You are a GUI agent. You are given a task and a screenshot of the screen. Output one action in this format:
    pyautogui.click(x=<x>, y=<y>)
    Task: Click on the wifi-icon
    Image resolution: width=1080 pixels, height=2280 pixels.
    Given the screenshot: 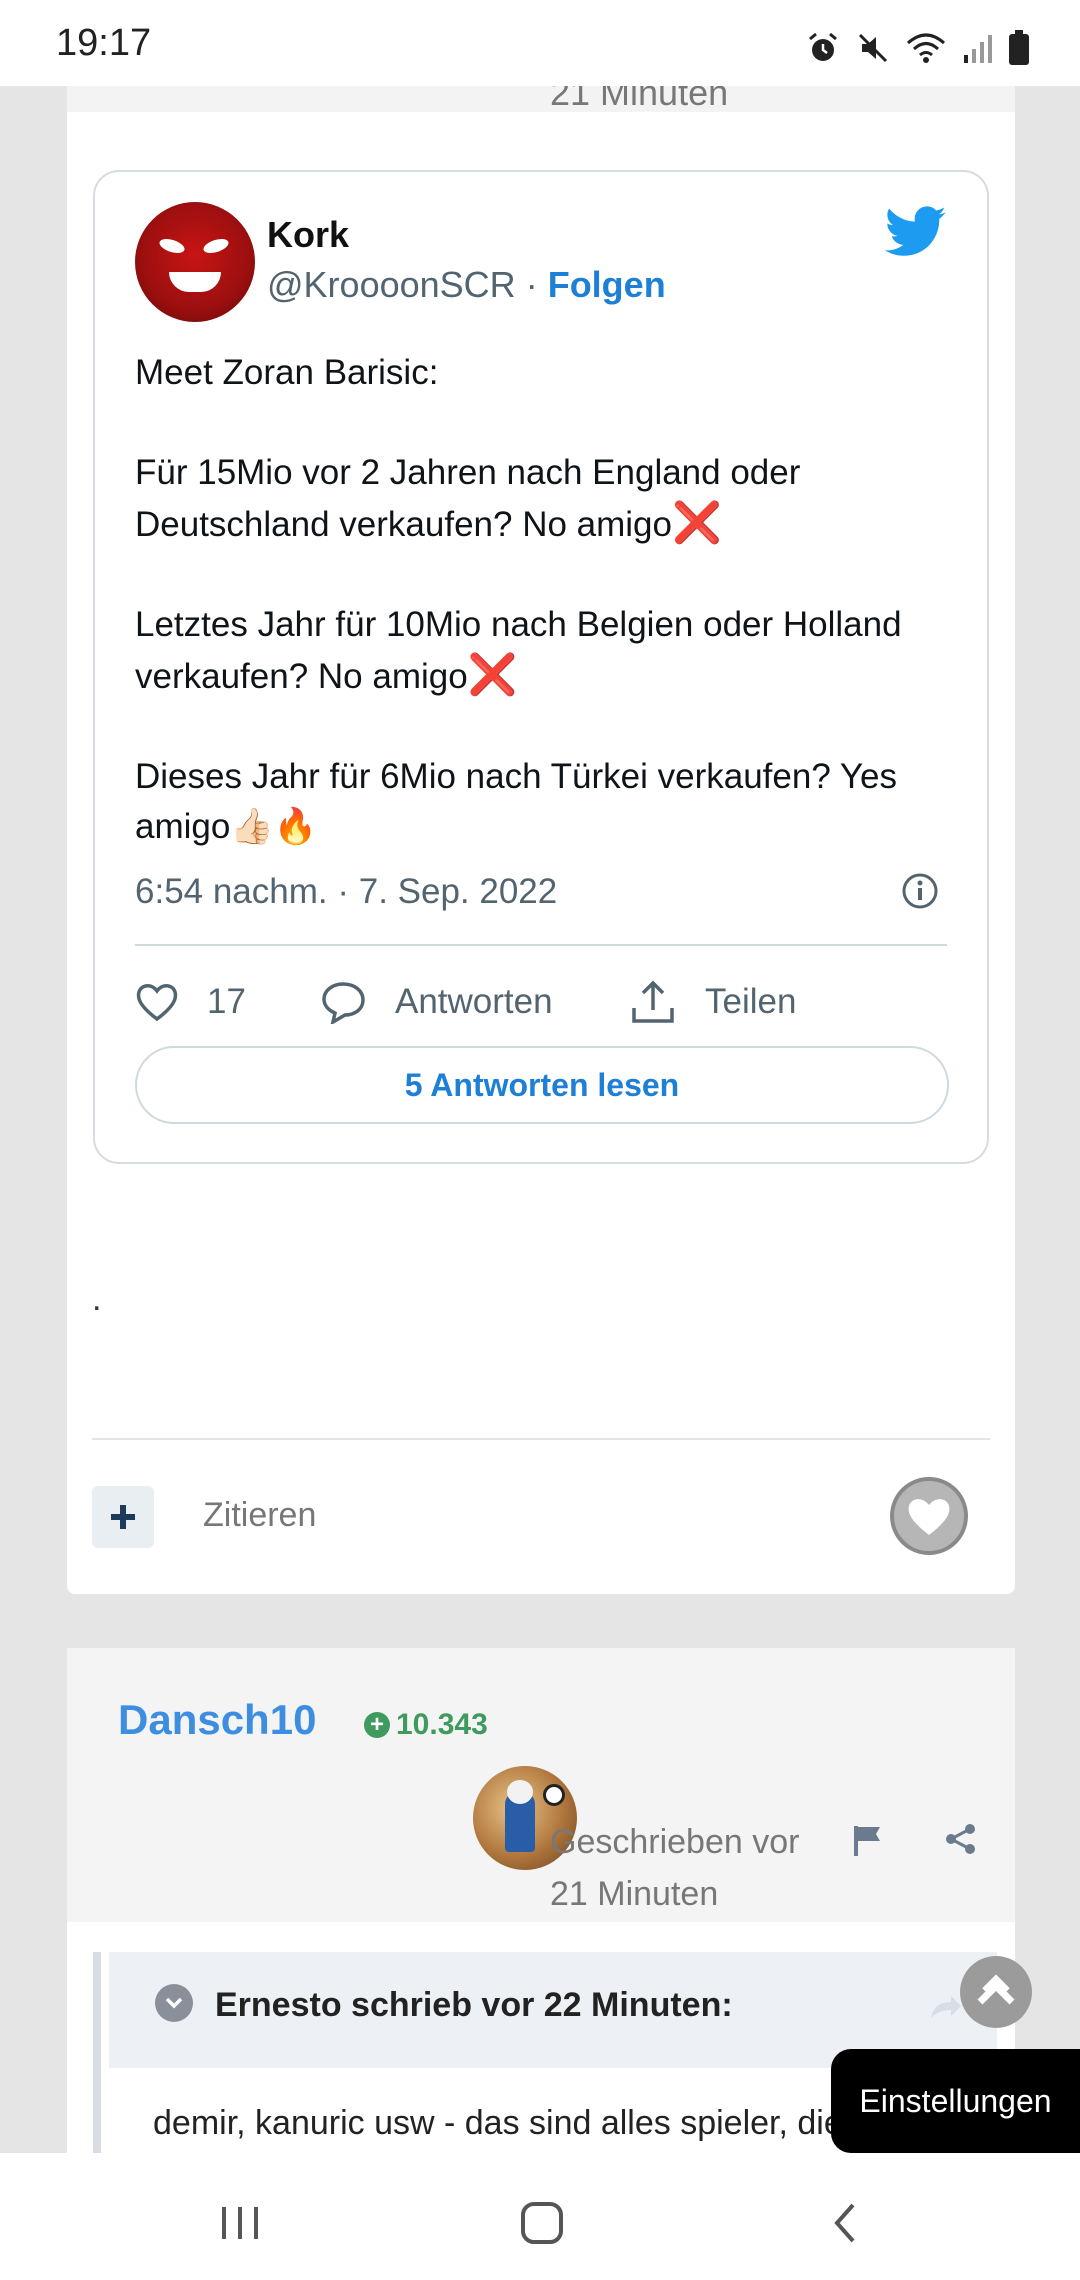 What is the action you would take?
    pyautogui.click(x=926, y=48)
    